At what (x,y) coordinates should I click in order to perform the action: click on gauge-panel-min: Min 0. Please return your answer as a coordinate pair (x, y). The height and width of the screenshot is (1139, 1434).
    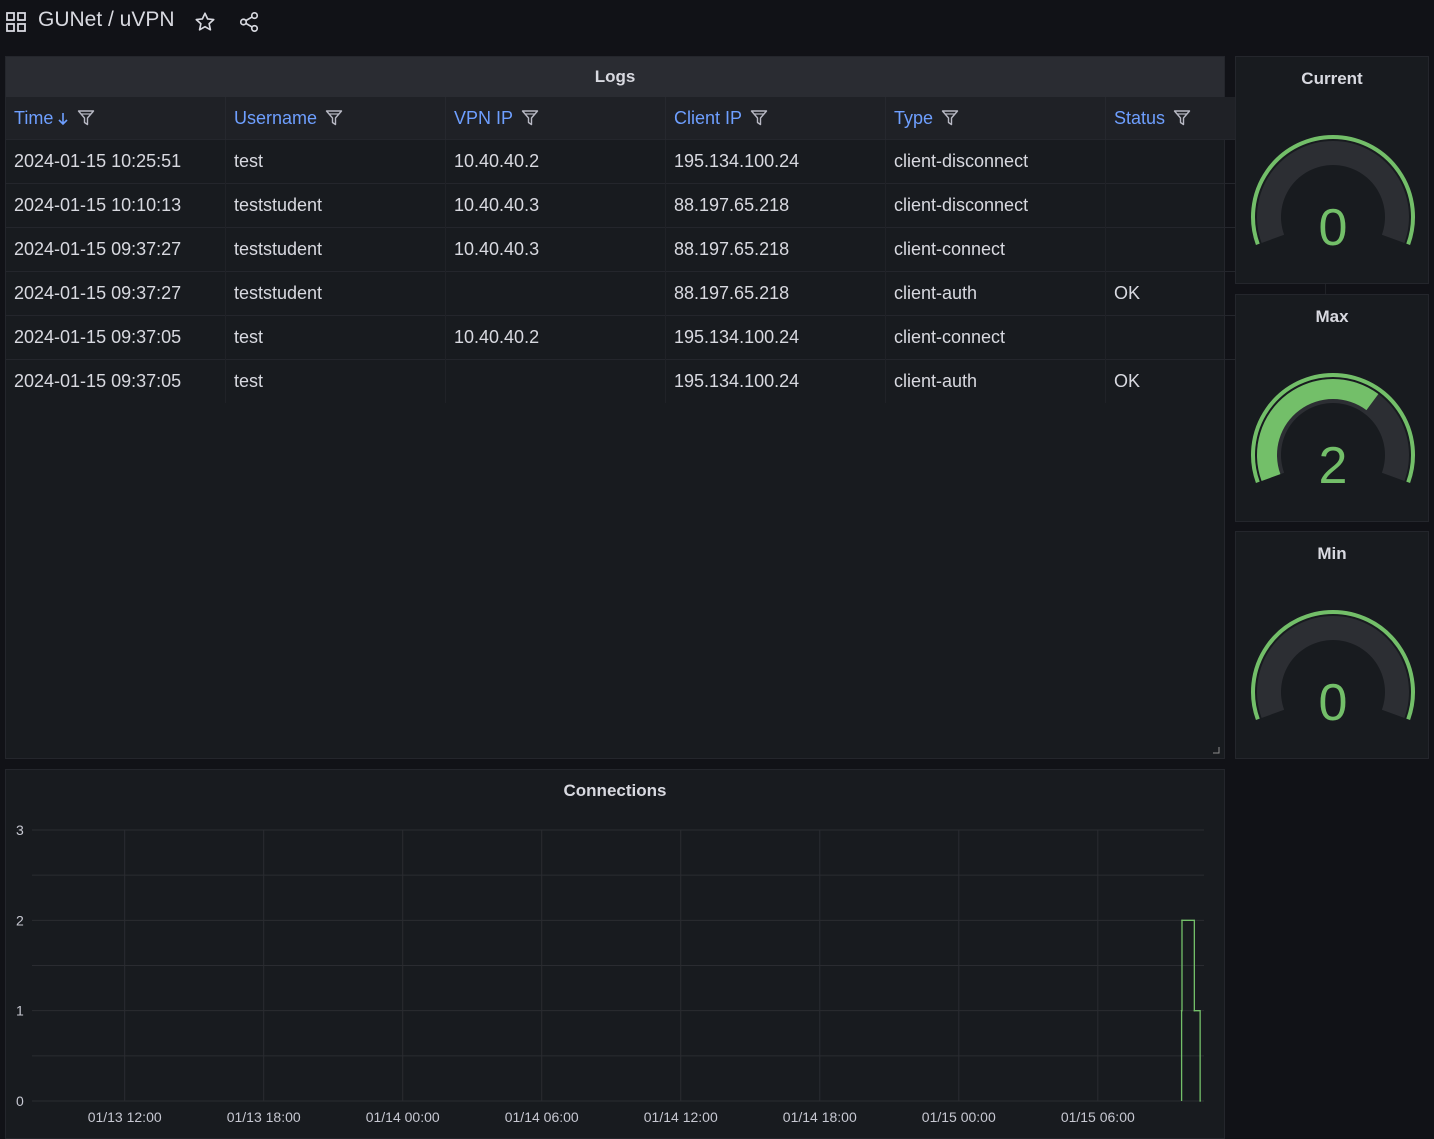
    Looking at the image, I should click on (1332, 645).